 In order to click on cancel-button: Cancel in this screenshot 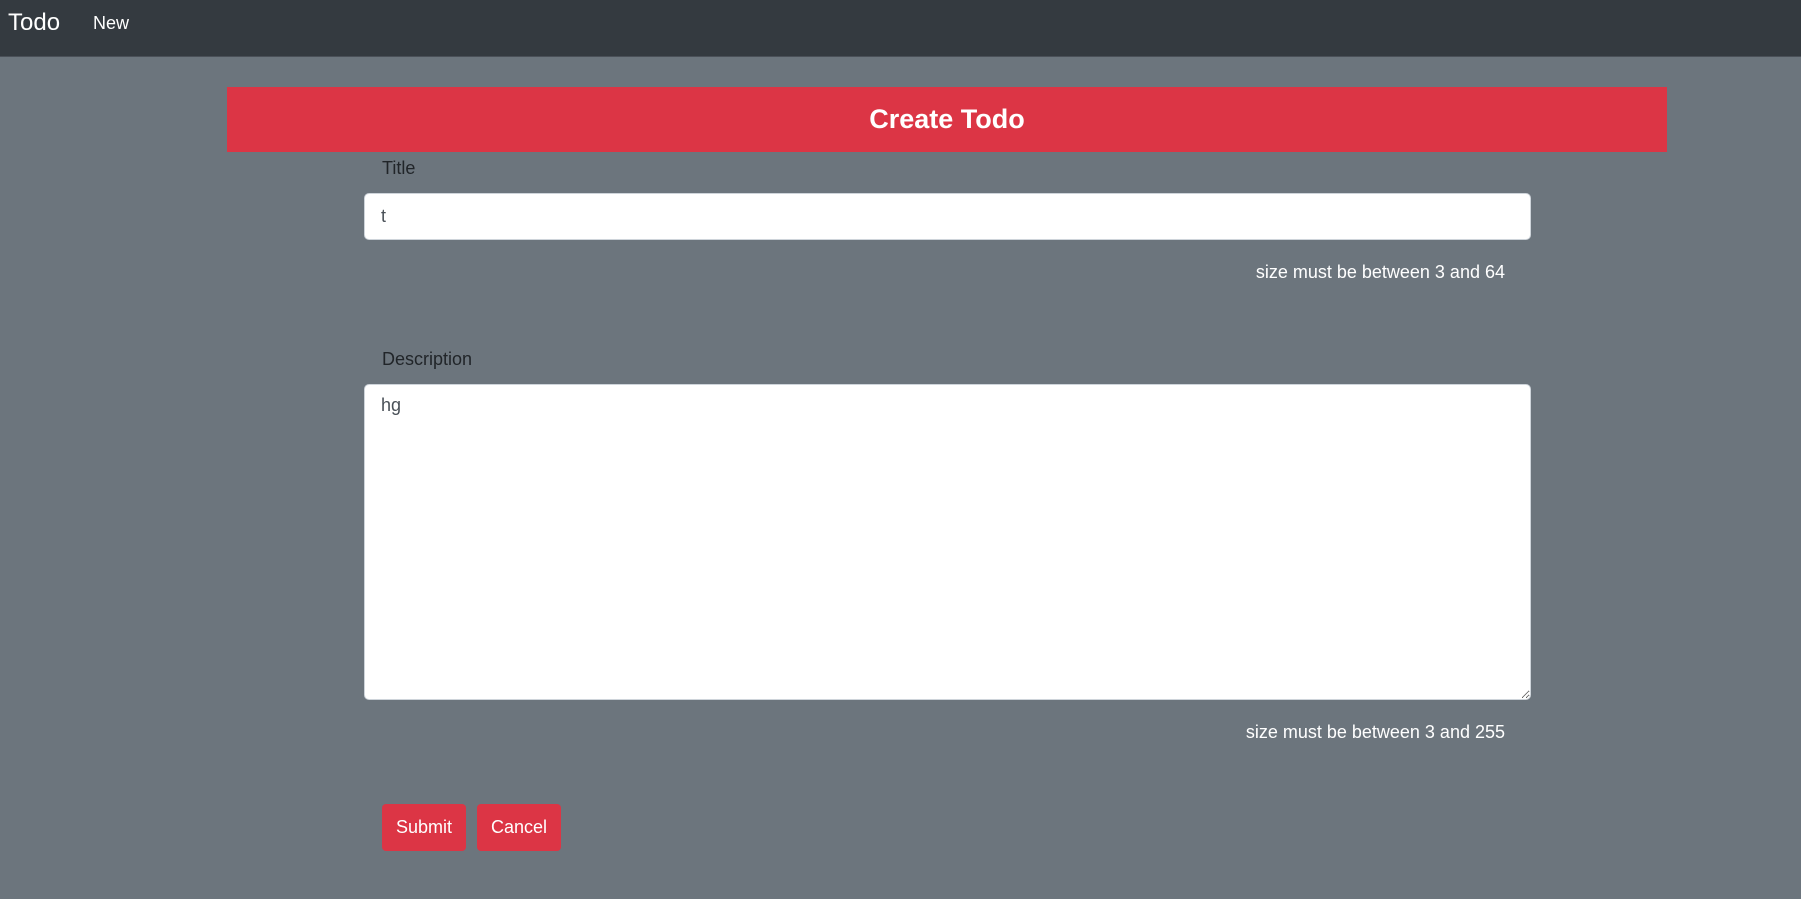, I will do `click(519, 827)`.